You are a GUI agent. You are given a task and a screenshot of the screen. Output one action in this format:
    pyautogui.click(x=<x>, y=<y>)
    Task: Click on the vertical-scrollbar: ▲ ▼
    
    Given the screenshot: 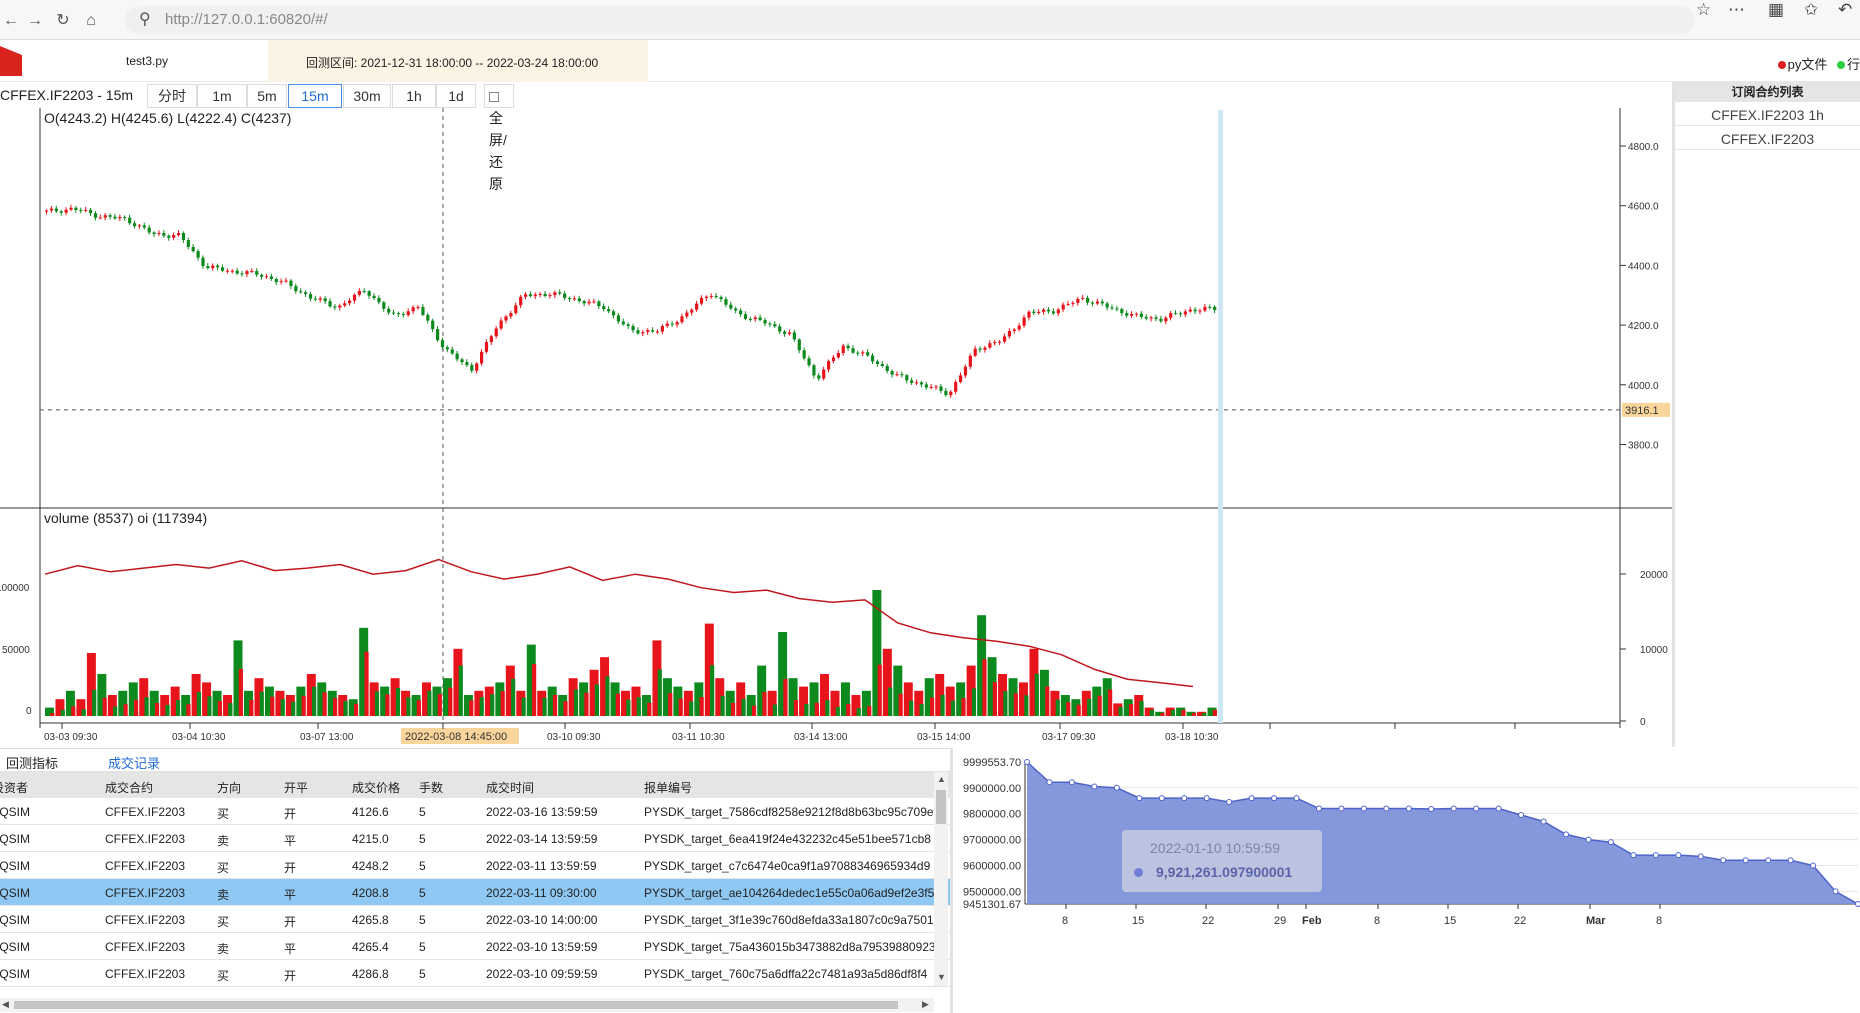 What is the action you would take?
    pyautogui.click(x=941, y=879)
    